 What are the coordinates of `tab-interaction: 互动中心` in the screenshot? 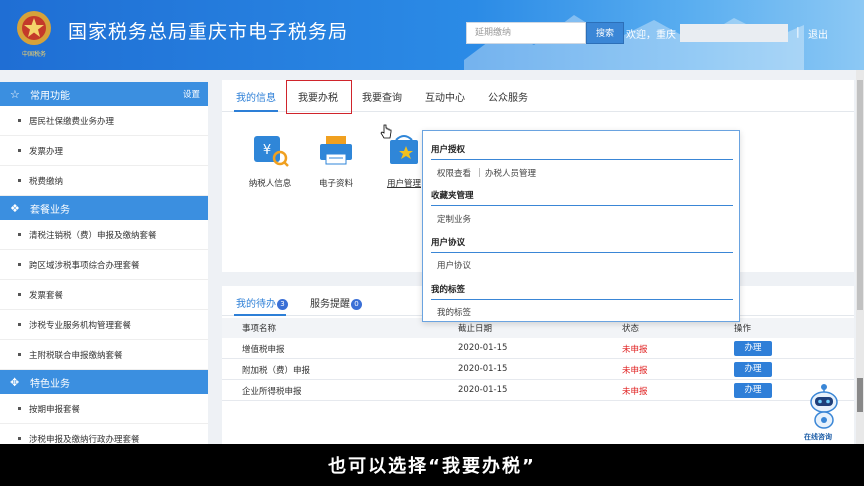 It's located at (445, 96).